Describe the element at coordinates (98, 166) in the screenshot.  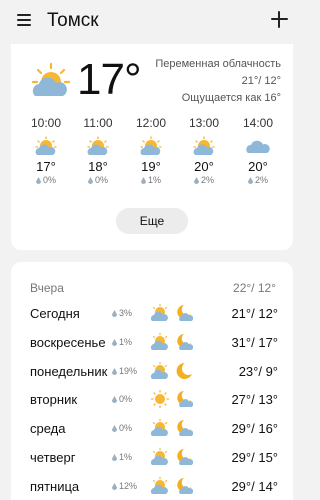
I see `hour-temperature: 18°` at that location.